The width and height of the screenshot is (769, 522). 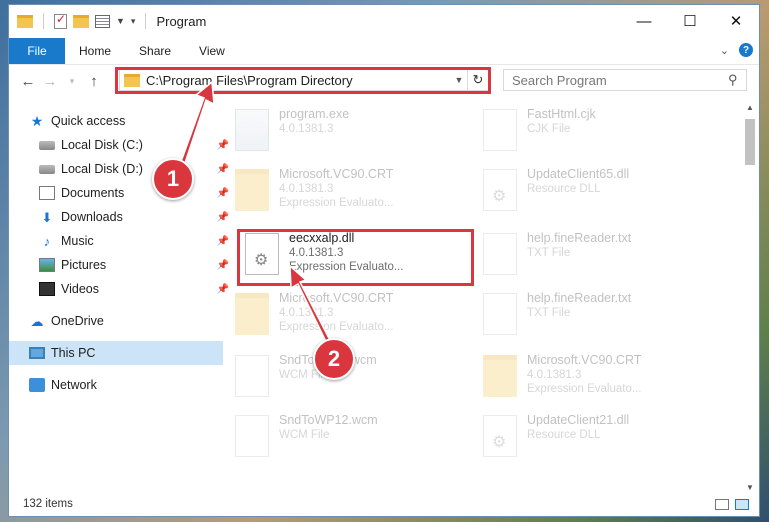 I want to click on up-button: ↑, so click(x=94, y=81).